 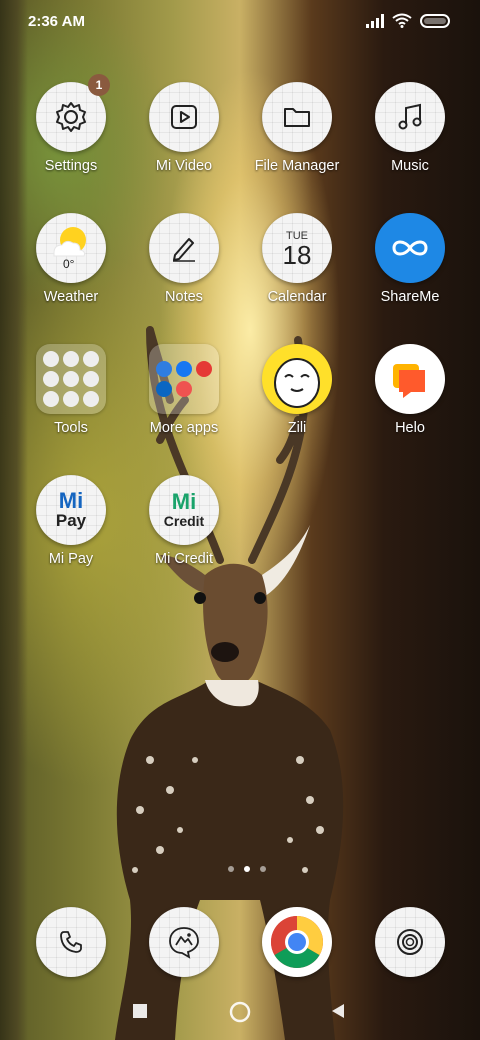 I want to click on music-note-icon, so click(x=410, y=116).